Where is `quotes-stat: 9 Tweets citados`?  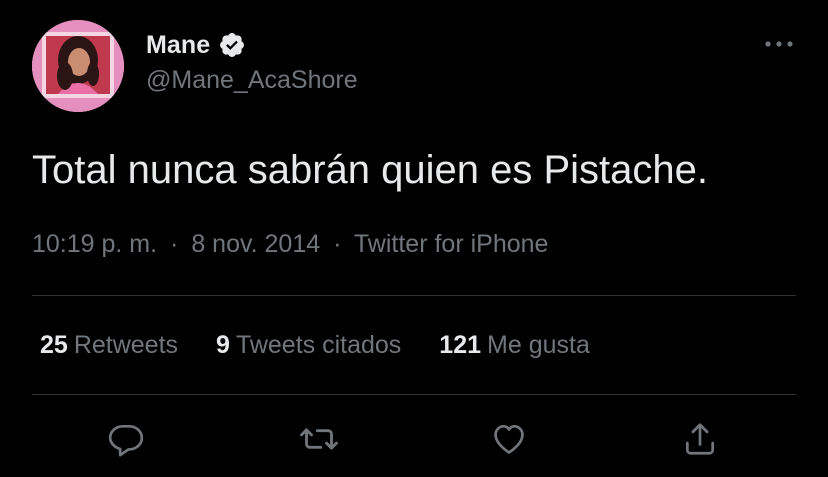
quotes-stat: 9 Tweets citados is located at coordinates (308, 345).